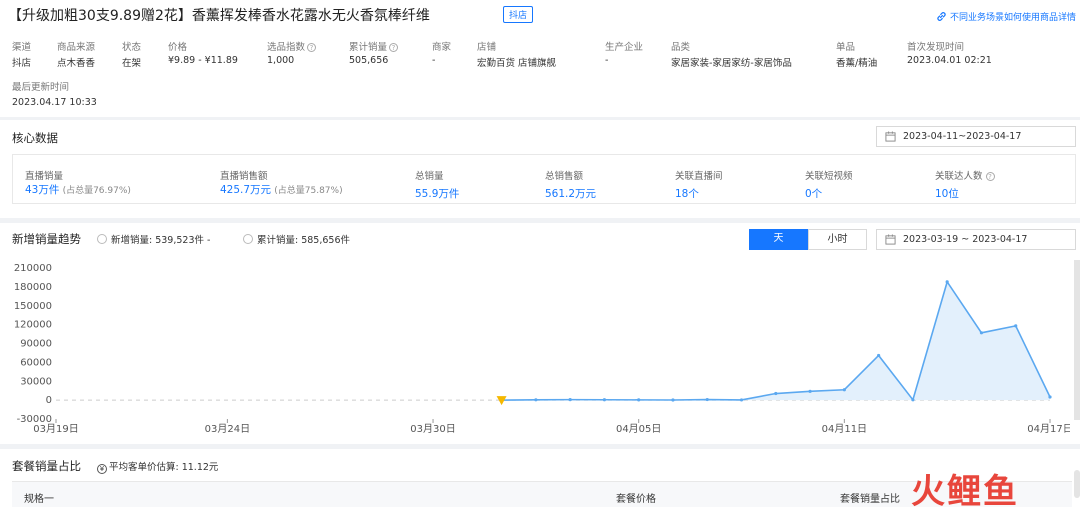 This screenshot has width=1080, height=507. Describe the element at coordinates (844, 429) in the screenshot. I see `x-tick-label: 04月11日` at that location.